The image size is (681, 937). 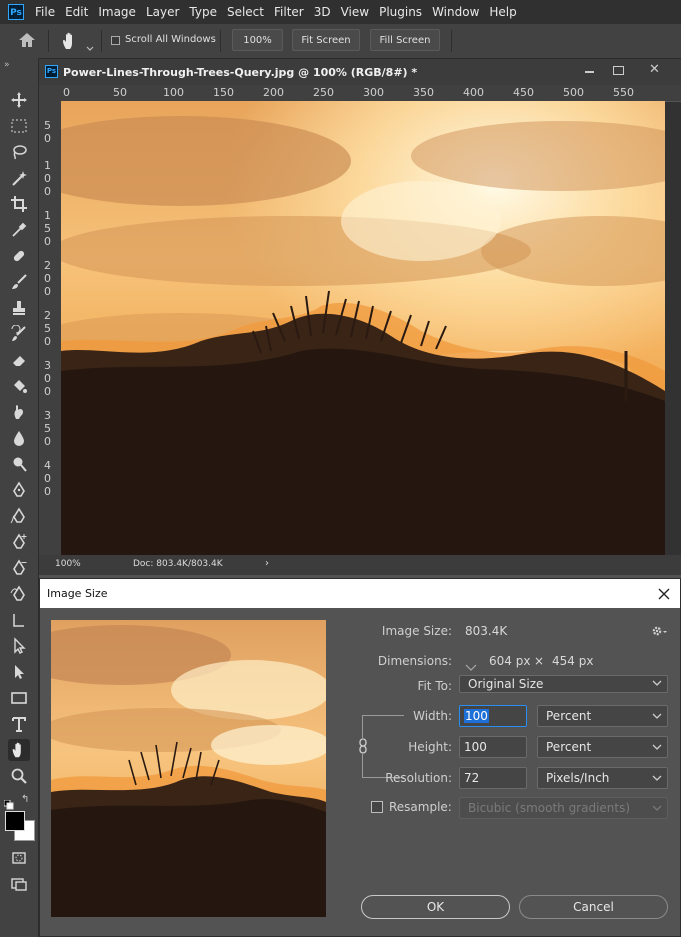 I want to click on menu-view: View, so click(x=355, y=12).